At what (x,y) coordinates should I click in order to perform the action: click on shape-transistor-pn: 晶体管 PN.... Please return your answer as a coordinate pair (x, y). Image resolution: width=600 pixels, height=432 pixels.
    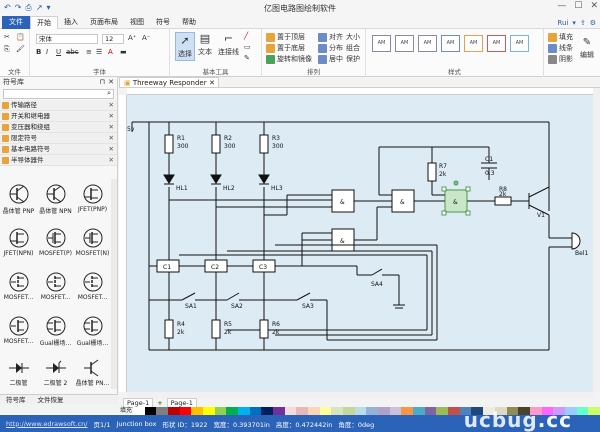
    Looking at the image, I should click on (92, 378).